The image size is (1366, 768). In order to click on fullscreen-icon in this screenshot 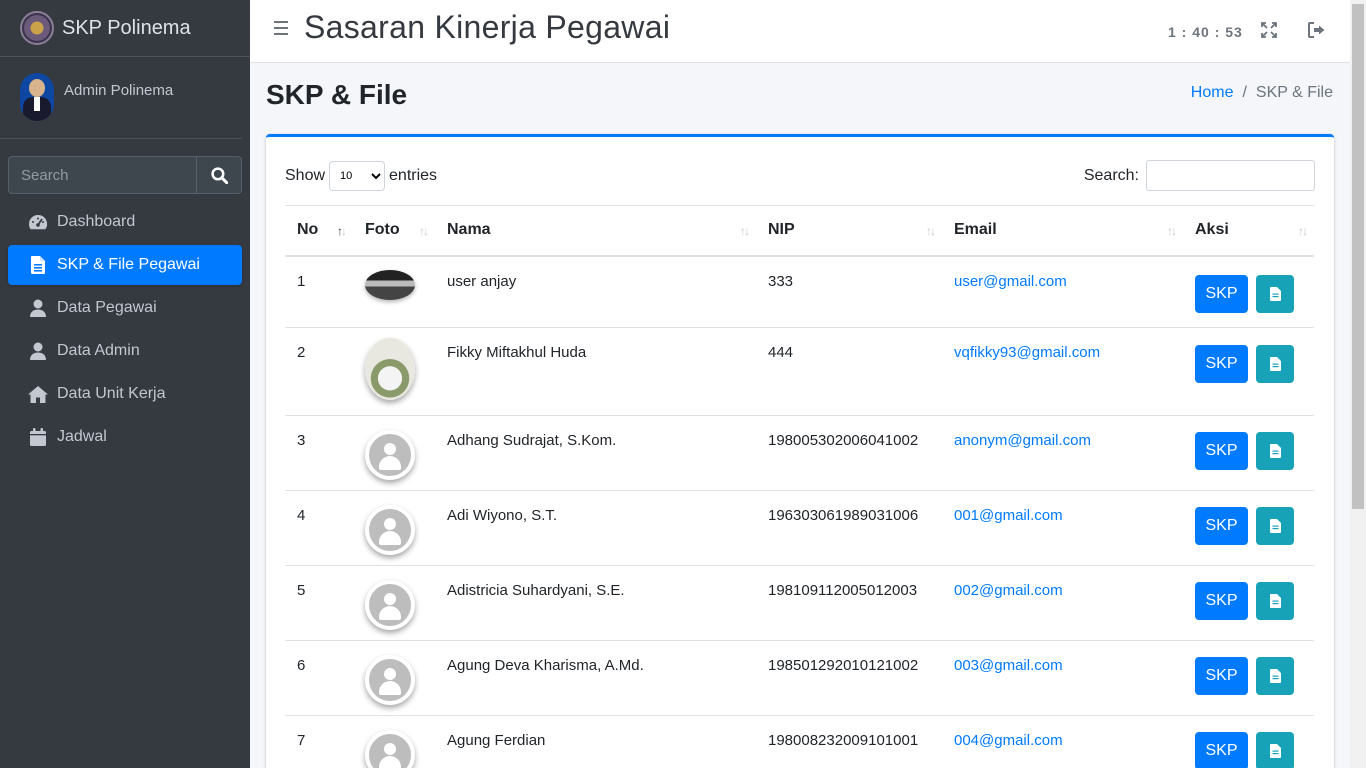, I will do `click(1270, 31)`.